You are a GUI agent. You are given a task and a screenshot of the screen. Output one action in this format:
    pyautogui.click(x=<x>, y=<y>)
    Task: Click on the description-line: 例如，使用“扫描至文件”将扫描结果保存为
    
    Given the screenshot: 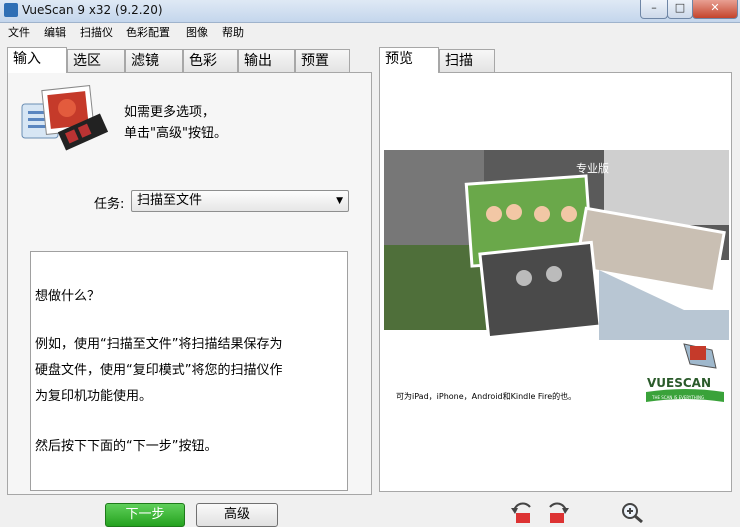 What is the action you would take?
    pyautogui.click(x=159, y=344)
    